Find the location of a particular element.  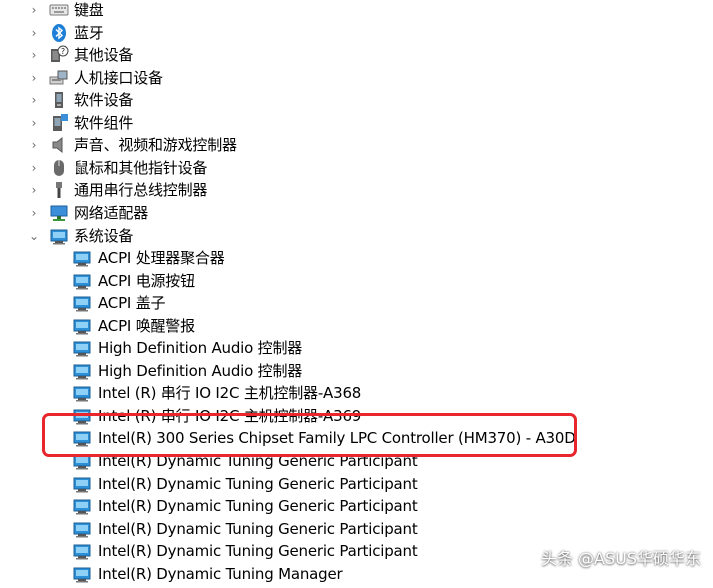

category-row: ⌄ 系统设备 is located at coordinates (300, 236).